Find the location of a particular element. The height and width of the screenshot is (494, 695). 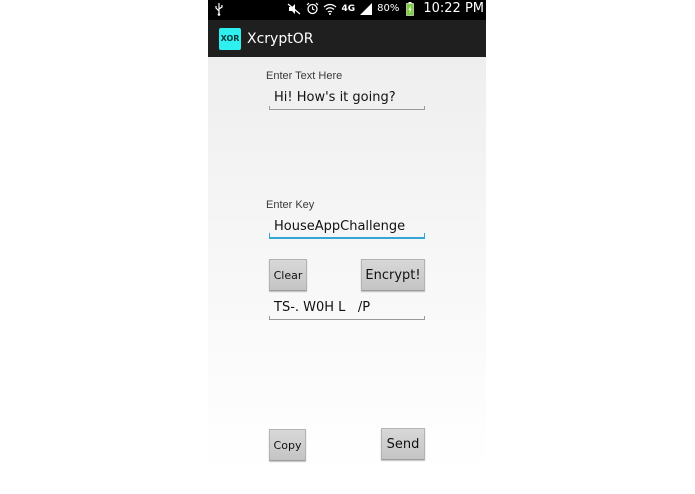

mute-icon is located at coordinates (294, 9).